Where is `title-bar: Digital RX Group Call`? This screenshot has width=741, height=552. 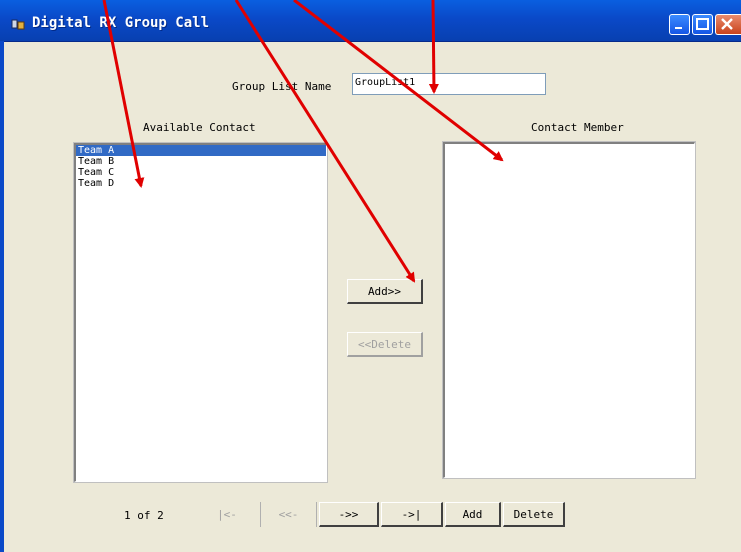
title-bar: Digital RX Group Call is located at coordinates (370, 21).